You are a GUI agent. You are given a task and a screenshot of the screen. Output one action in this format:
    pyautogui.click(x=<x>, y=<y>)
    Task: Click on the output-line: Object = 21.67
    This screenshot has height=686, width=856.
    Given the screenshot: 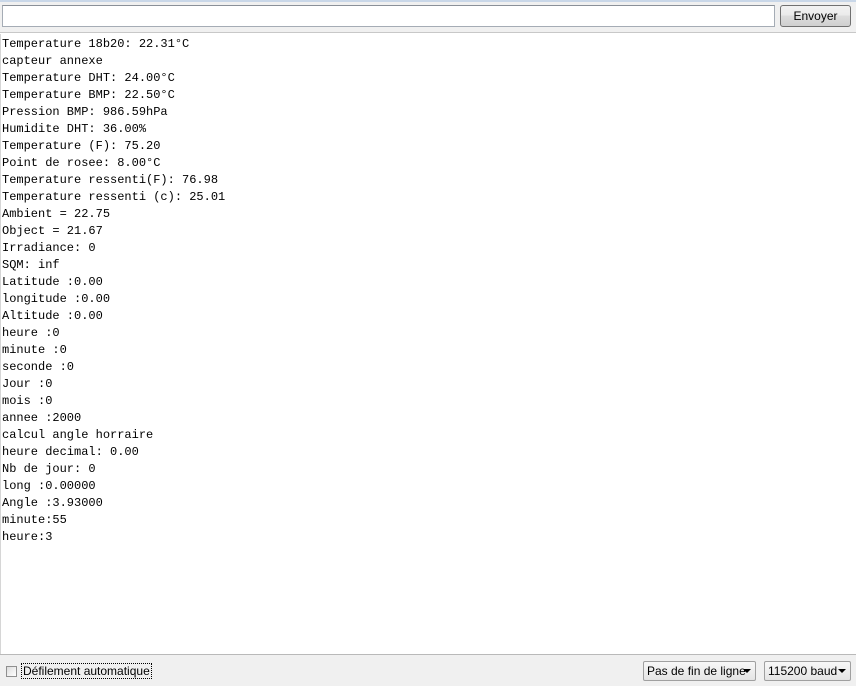 What is the action you would take?
    pyautogui.click(x=52, y=231)
    